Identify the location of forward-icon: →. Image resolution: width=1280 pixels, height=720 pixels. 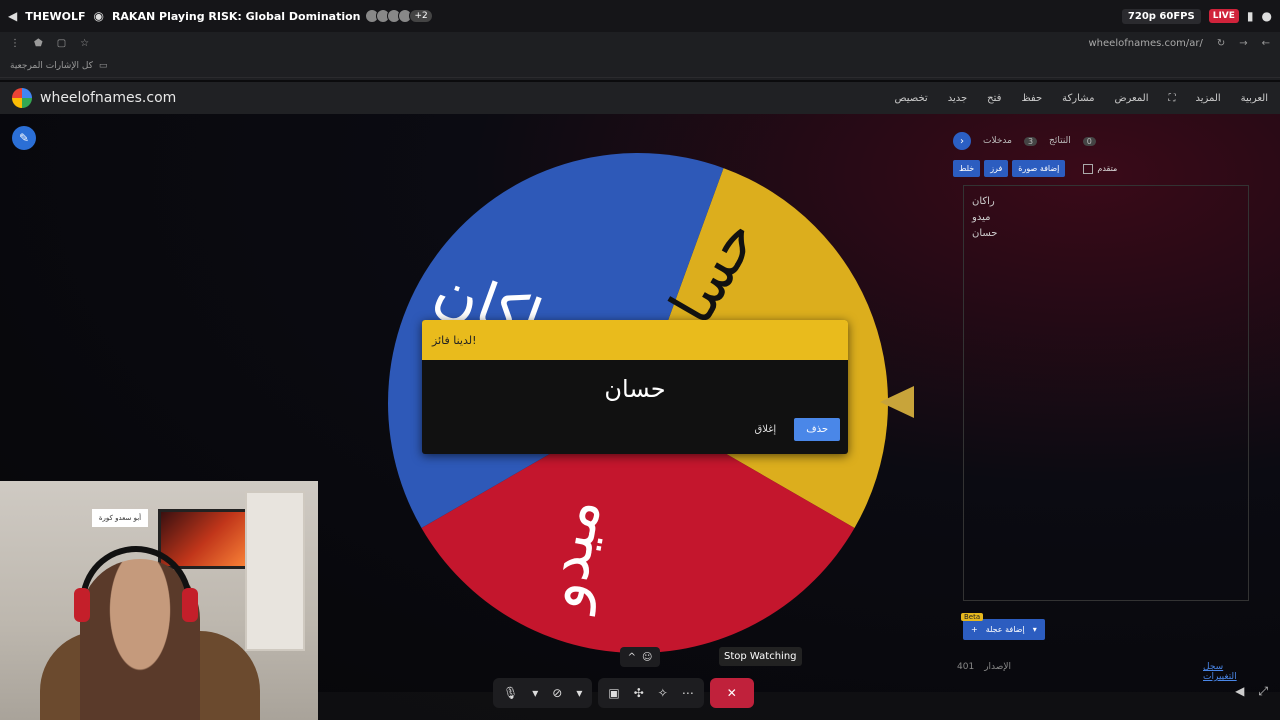
(1243, 43).